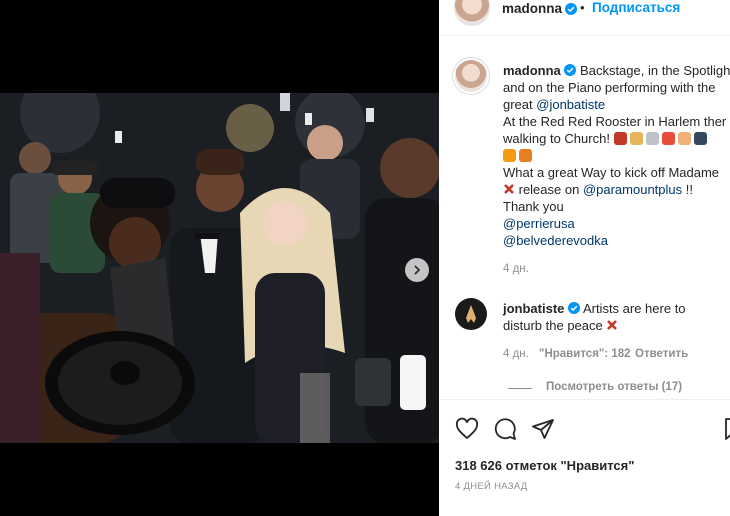 The height and width of the screenshot is (516, 730). Describe the element at coordinates (616, 223) in the screenshot. I see `mention-perrierusa: @perrierusa` at that location.